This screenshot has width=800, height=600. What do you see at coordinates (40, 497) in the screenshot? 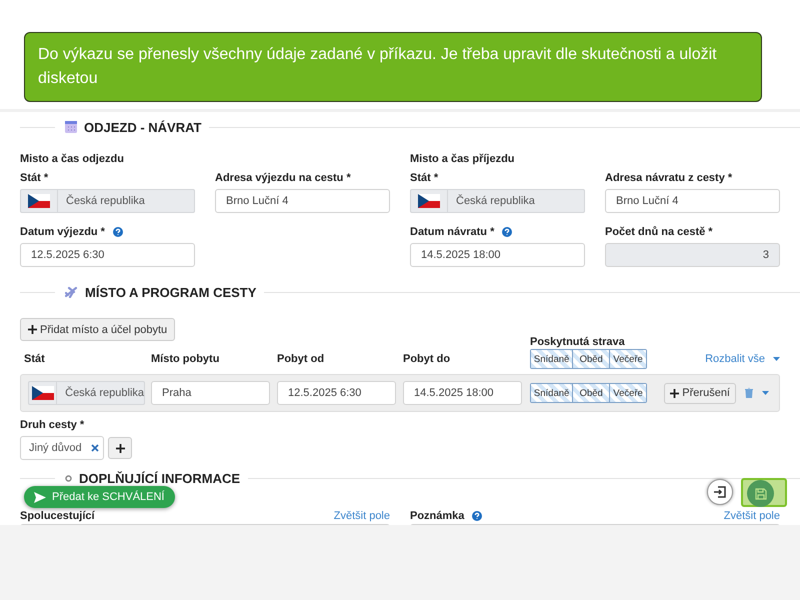
I see `send-icon` at bounding box center [40, 497].